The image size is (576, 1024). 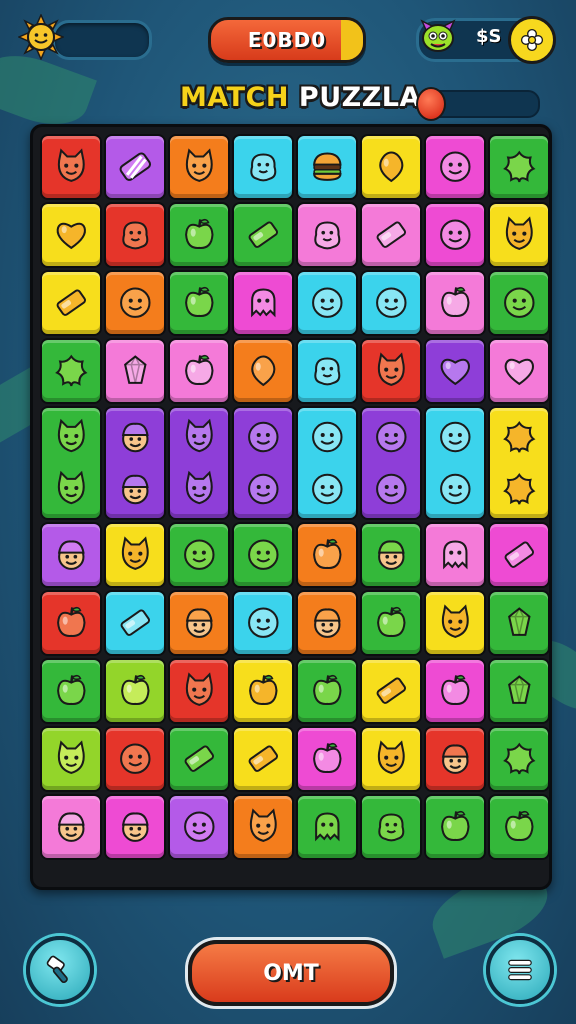 What do you see at coordinates (41, 37) in the screenshot?
I see `sun-icon` at bounding box center [41, 37].